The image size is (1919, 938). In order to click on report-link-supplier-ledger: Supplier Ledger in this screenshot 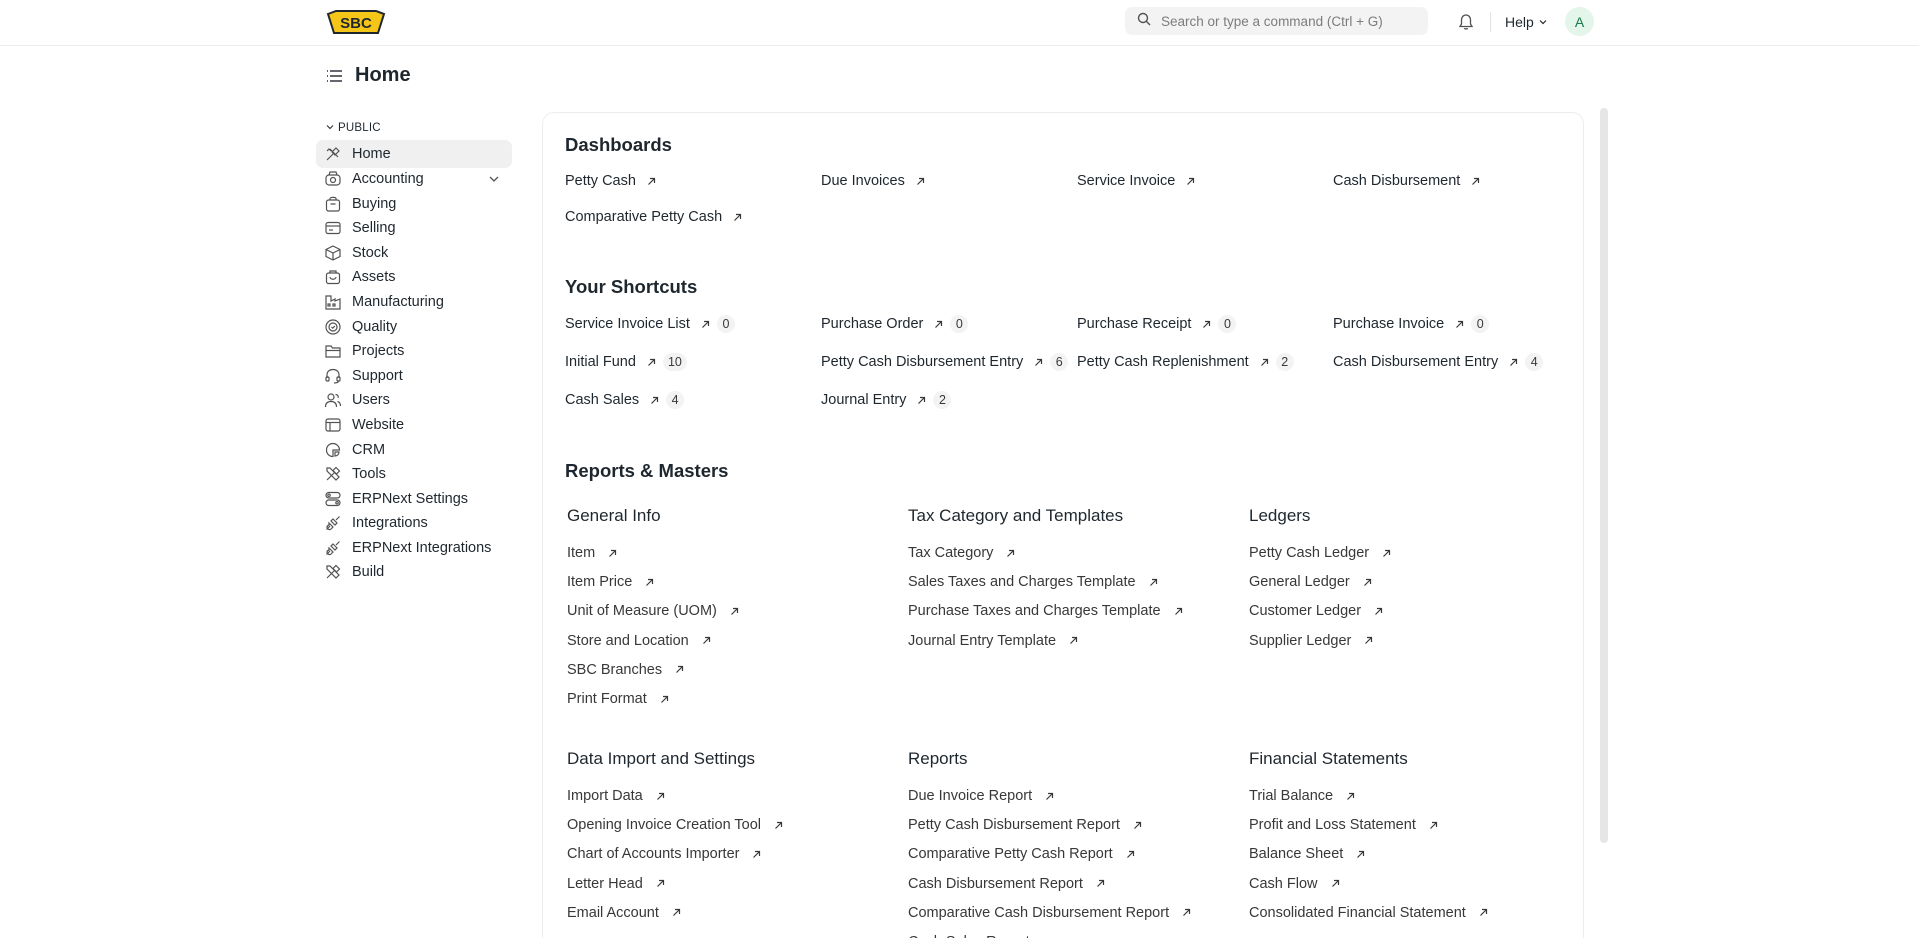, I will do `click(1311, 641)`.